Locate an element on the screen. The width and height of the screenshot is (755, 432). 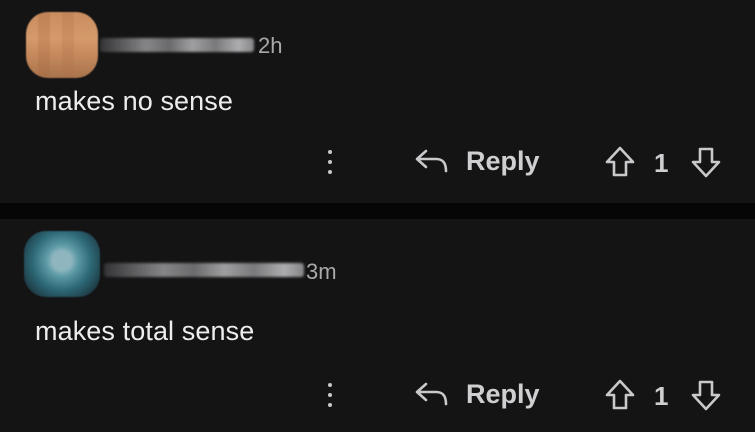
comment-timestamp: 2h is located at coordinates (270, 45).